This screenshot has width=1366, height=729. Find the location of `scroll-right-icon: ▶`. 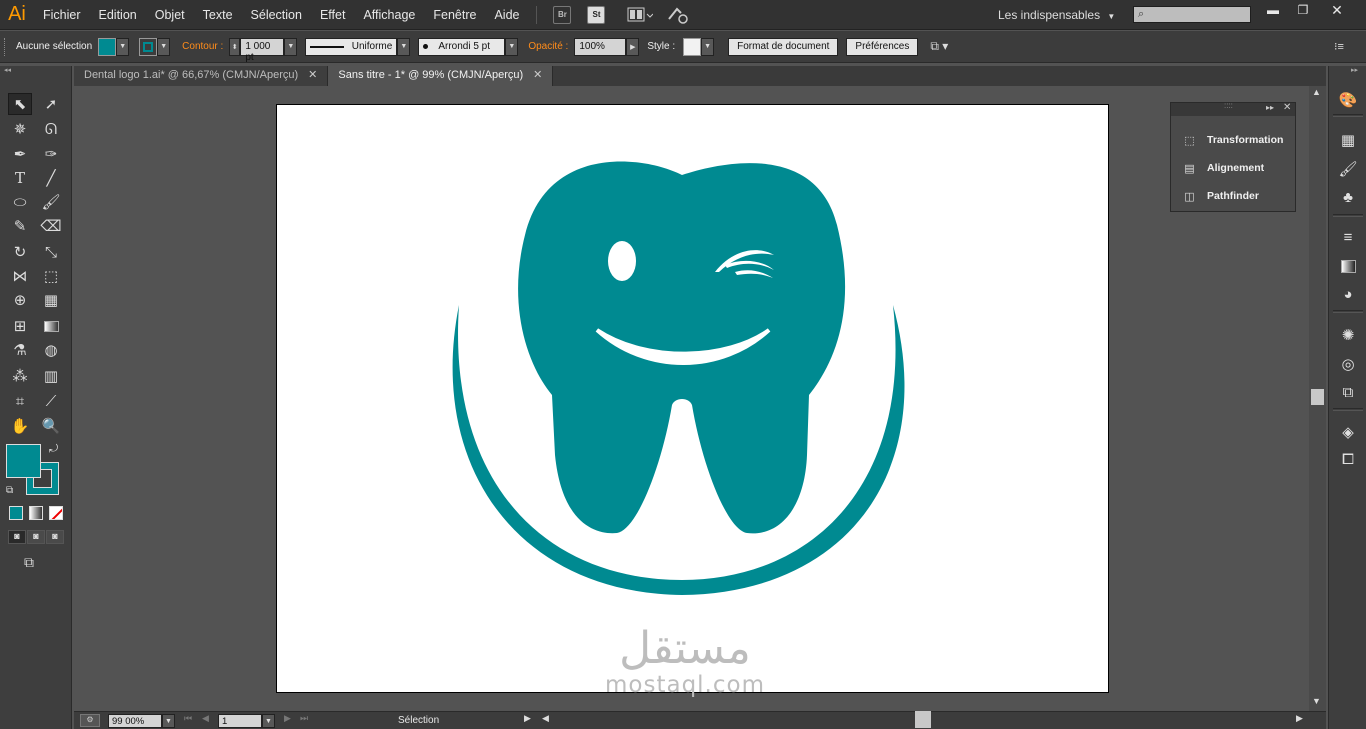

scroll-right-icon: ▶ is located at coordinates (1299, 718).